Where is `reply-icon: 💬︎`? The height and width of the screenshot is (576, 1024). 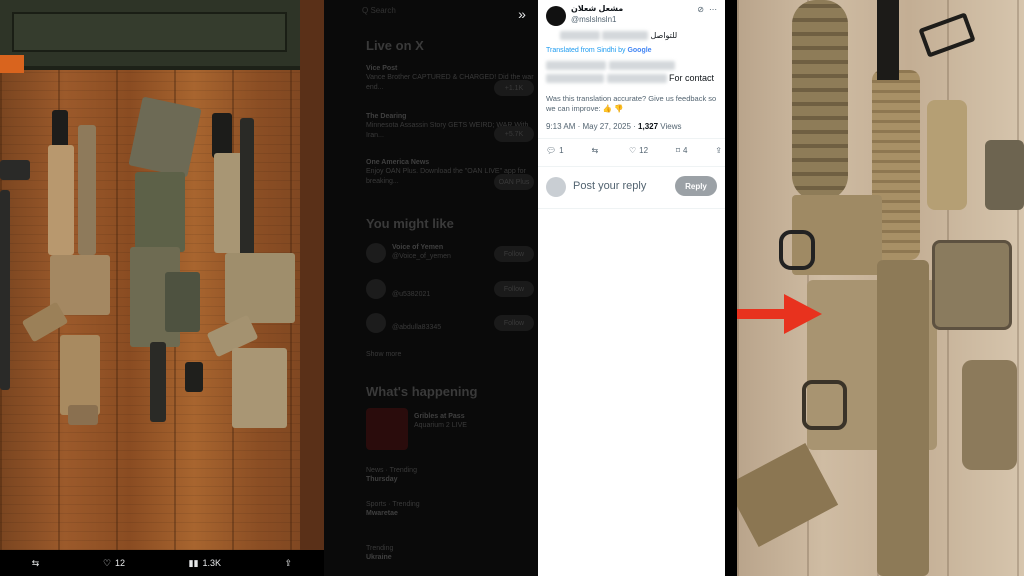
reply-icon: 💬︎ is located at coordinates (551, 150).